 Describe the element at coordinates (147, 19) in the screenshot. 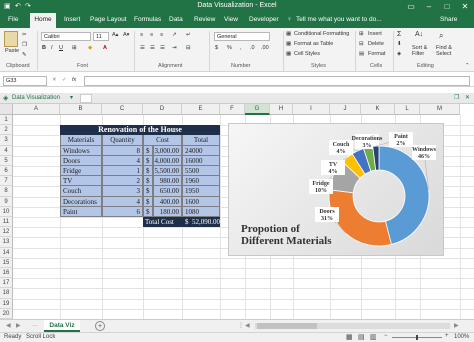

I see `tab-formulas: Formulas` at that location.